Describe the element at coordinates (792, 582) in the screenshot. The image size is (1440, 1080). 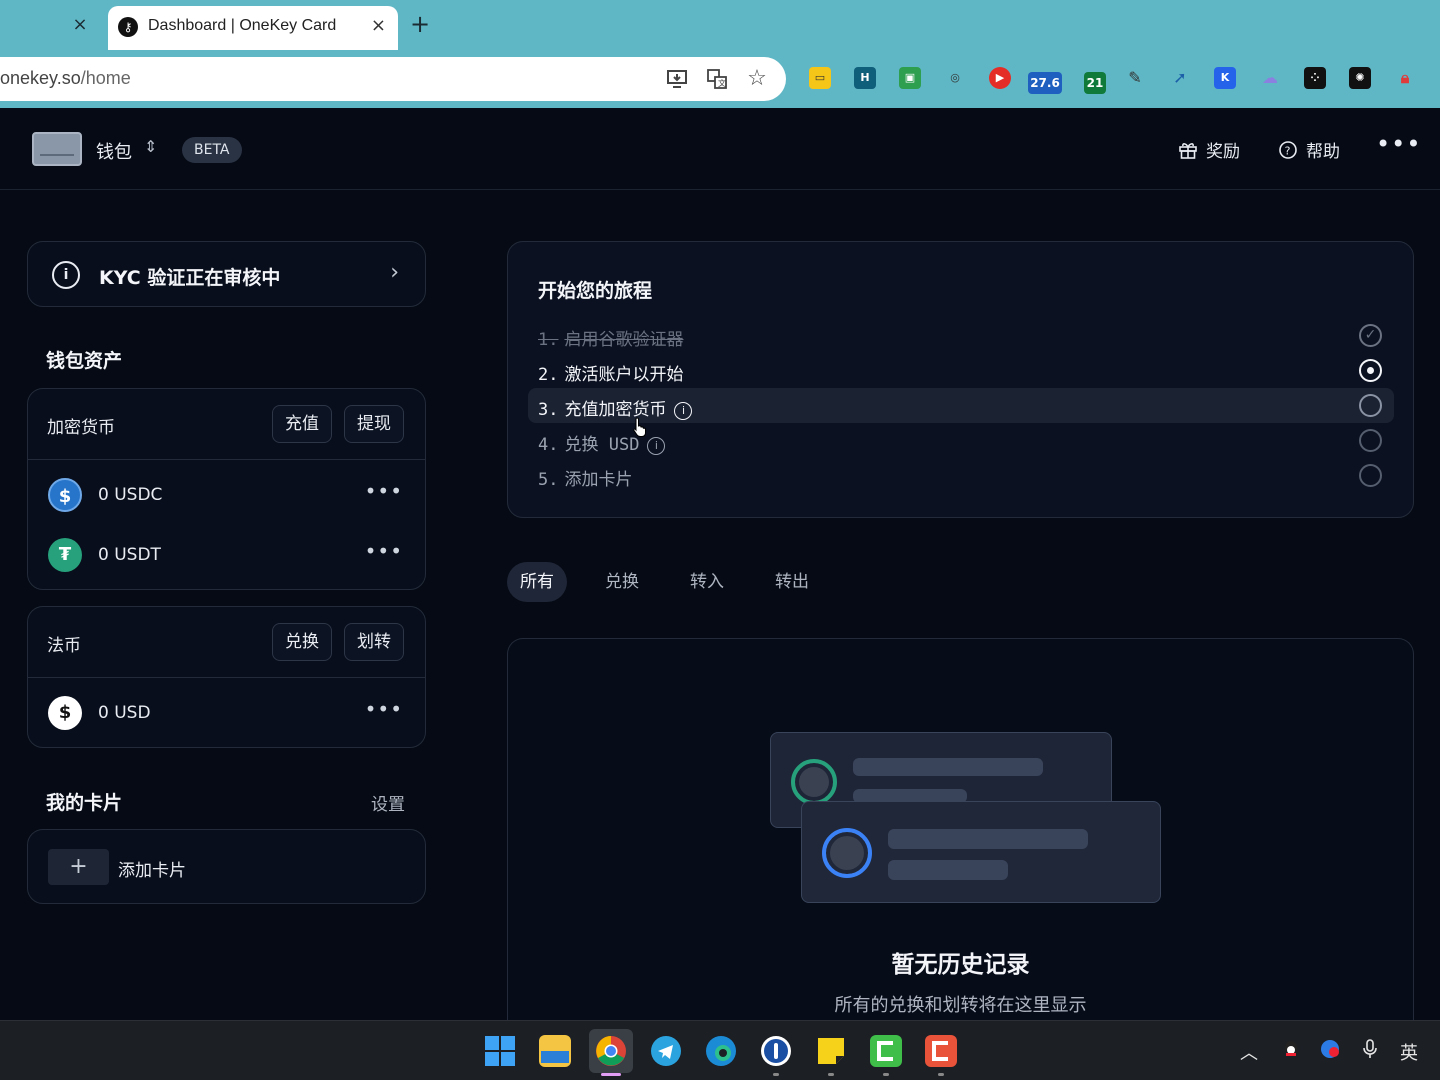
I see `history-tab-transfer-out: 转出` at that location.